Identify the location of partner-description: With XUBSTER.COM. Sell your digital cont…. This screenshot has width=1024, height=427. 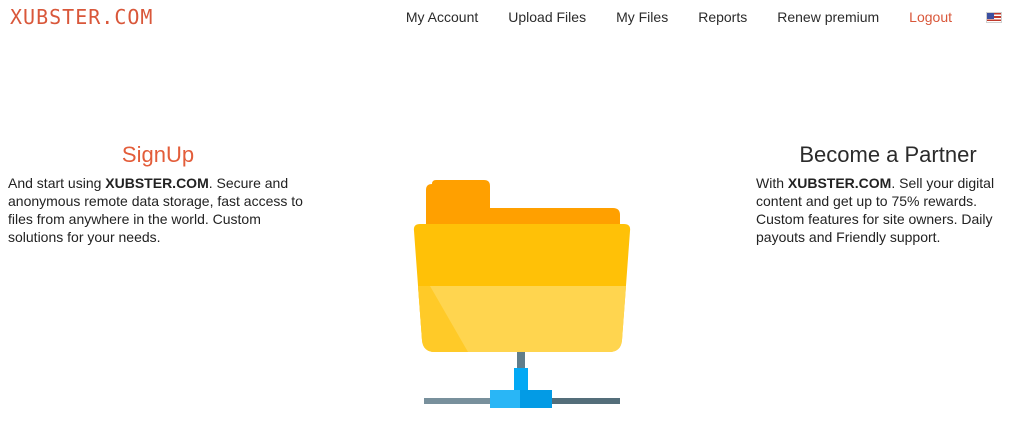
(888, 210).